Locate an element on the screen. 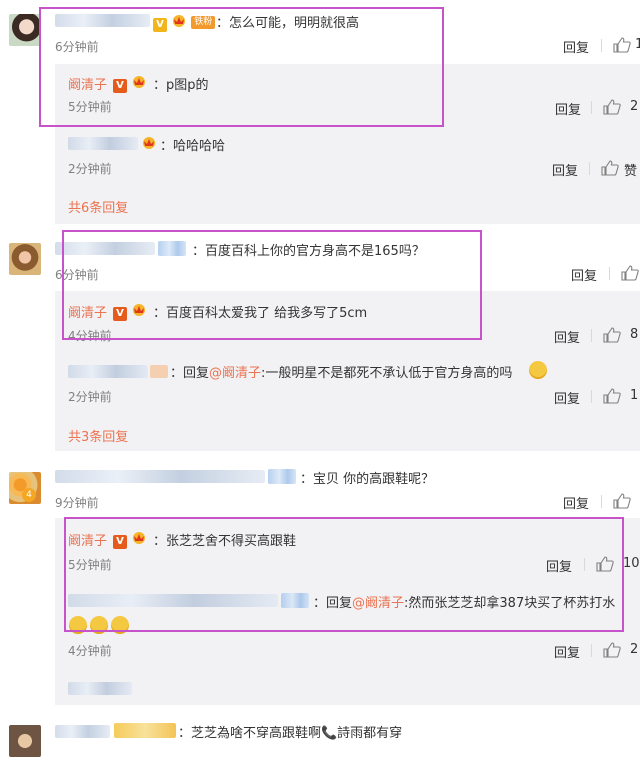 The height and width of the screenshot is (757, 640). comment-text: ：芝芝為啥不穿高跟鞋啊📞詩雨都有穿 is located at coordinates (290, 733).